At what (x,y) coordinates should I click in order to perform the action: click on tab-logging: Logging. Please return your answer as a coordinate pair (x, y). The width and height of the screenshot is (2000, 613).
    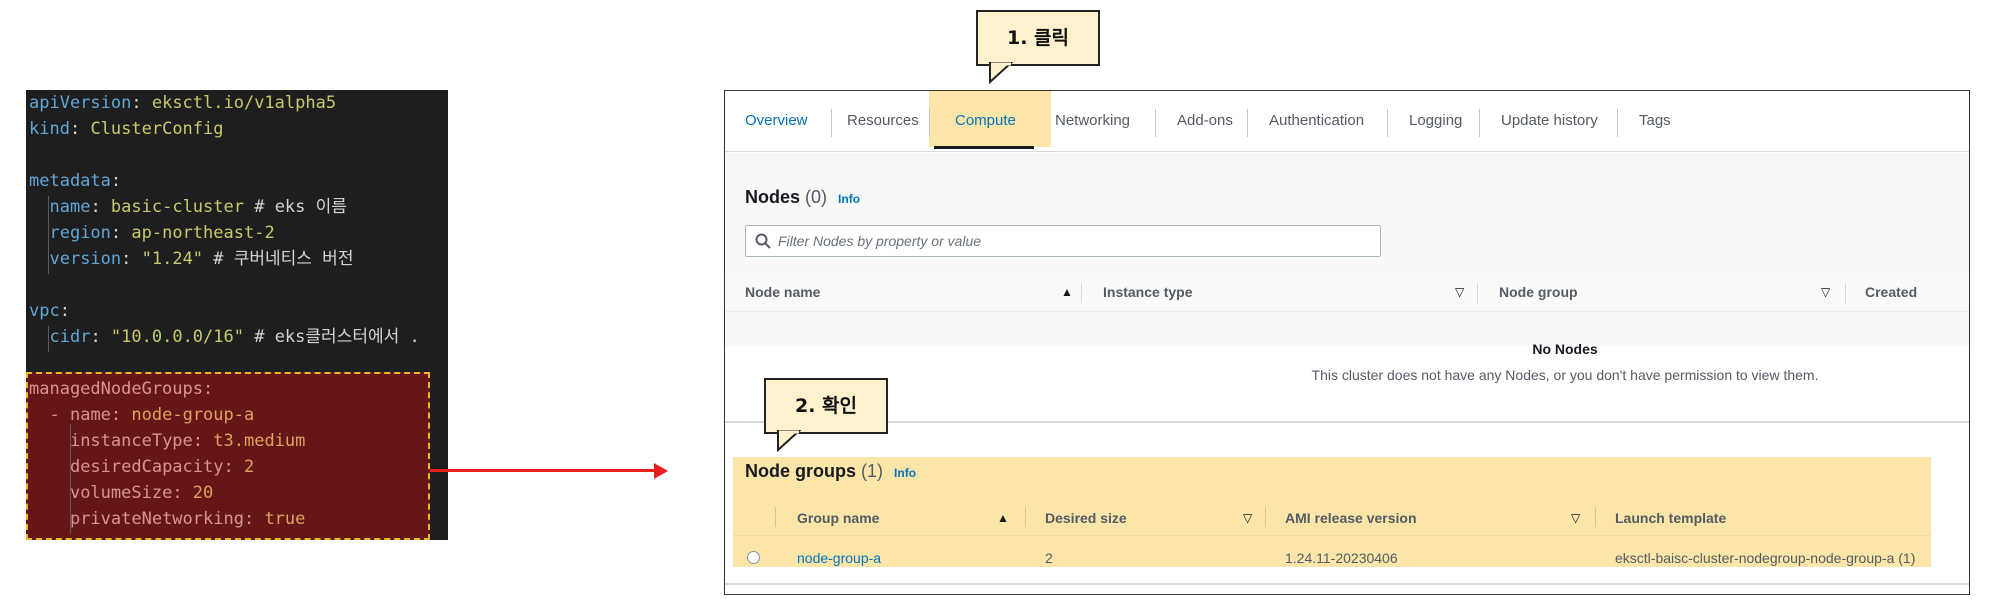
    Looking at the image, I should click on (1435, 121).